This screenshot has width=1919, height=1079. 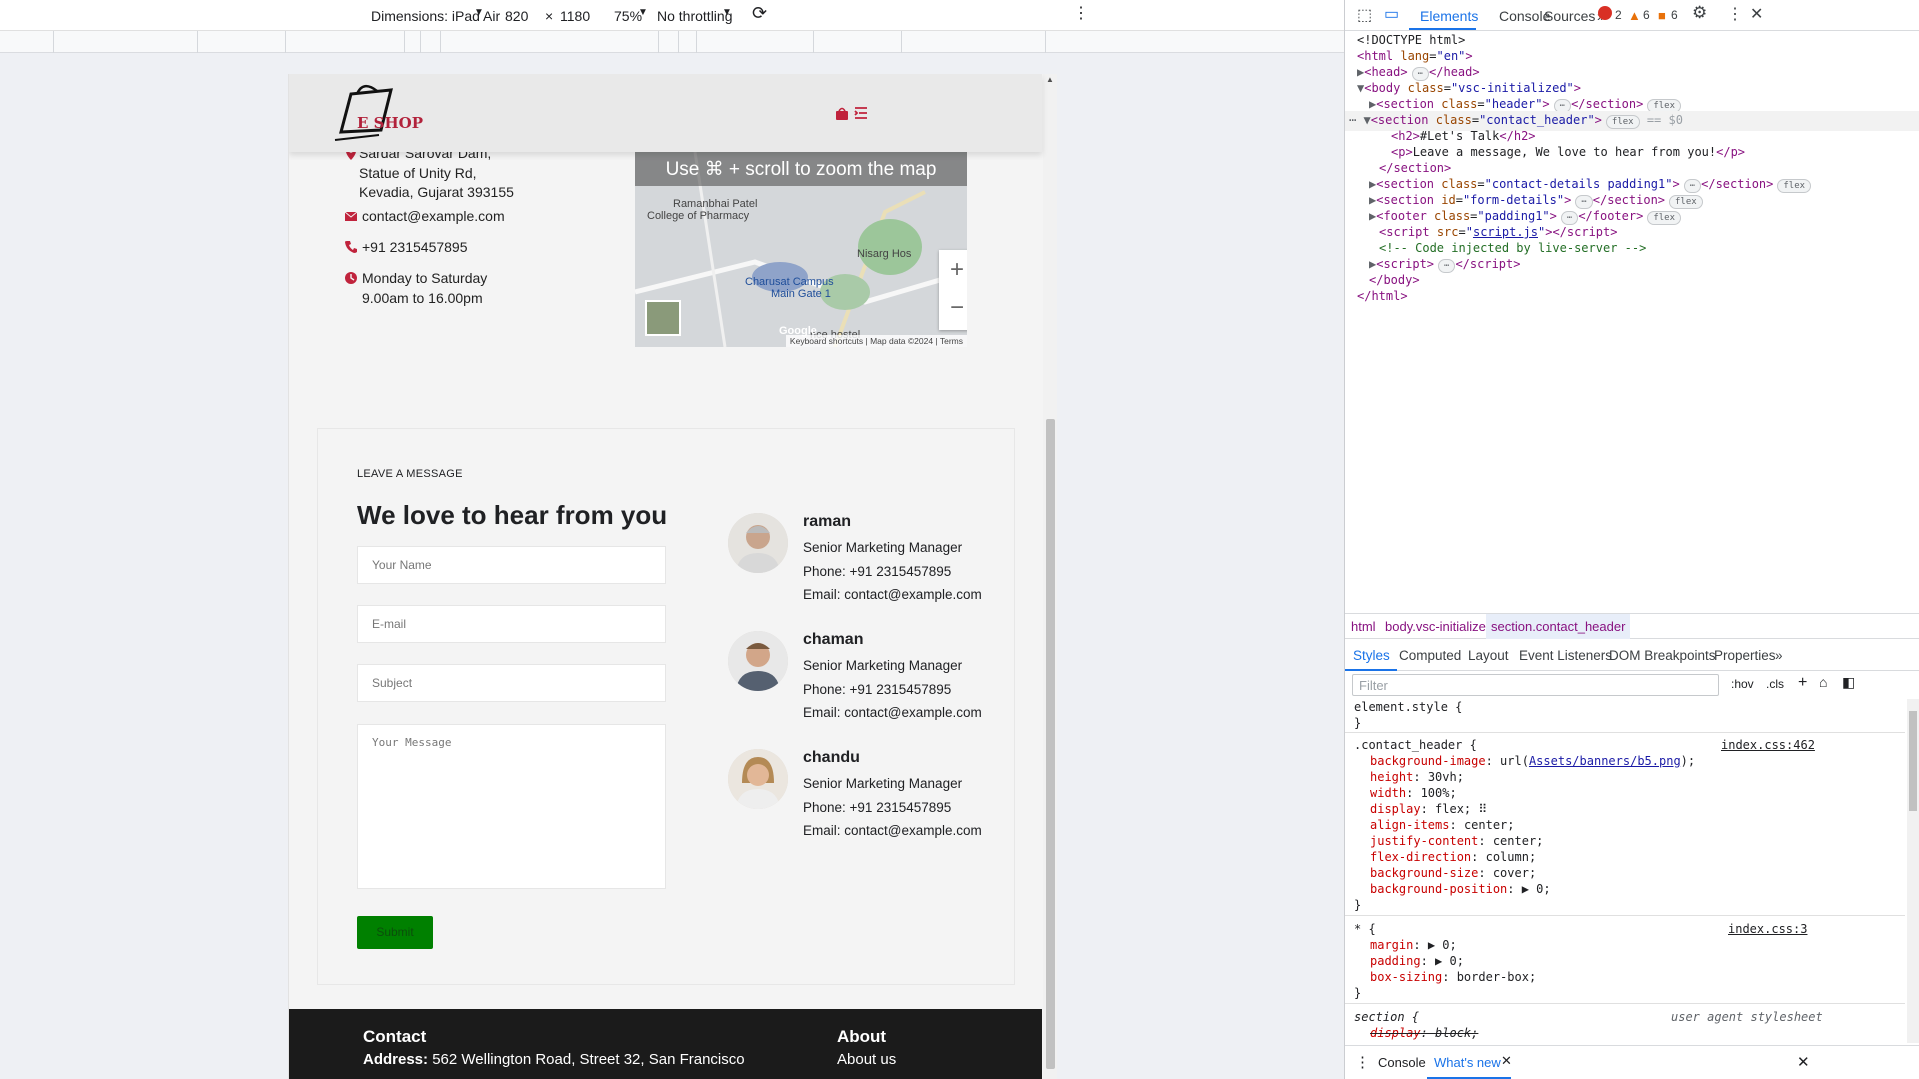 I want to click on css-declaration: justify-content: center;, so click(x=1456, y=841).